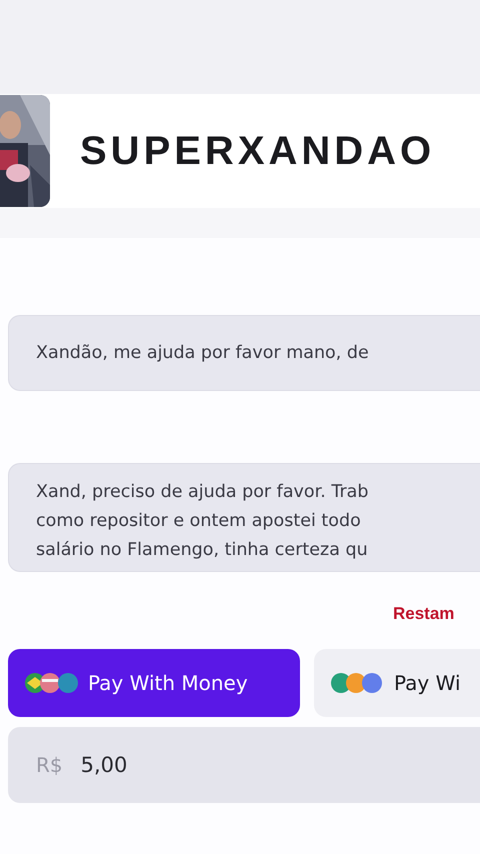  What do you see at coordinates (202, 353) in the screenshot?
I see `message-text: Xandão, me ajuda por favor mano, de` at bounding box center [202, 353].